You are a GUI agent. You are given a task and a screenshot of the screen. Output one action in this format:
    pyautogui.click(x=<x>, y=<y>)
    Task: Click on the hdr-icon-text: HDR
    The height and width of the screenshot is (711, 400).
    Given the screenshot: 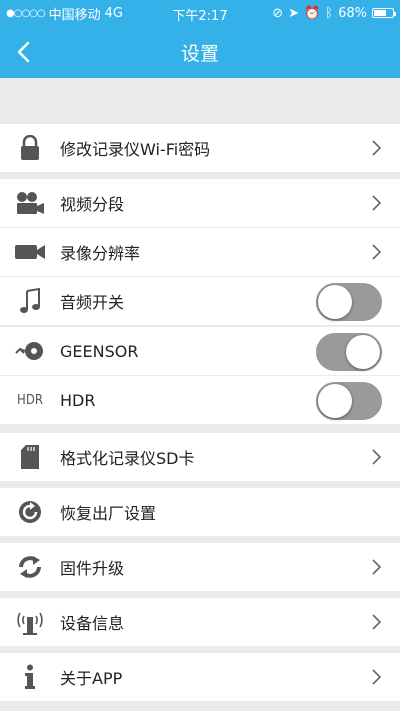 What is the action you would take?
    pyautogui.click(x=30, y=400)
    